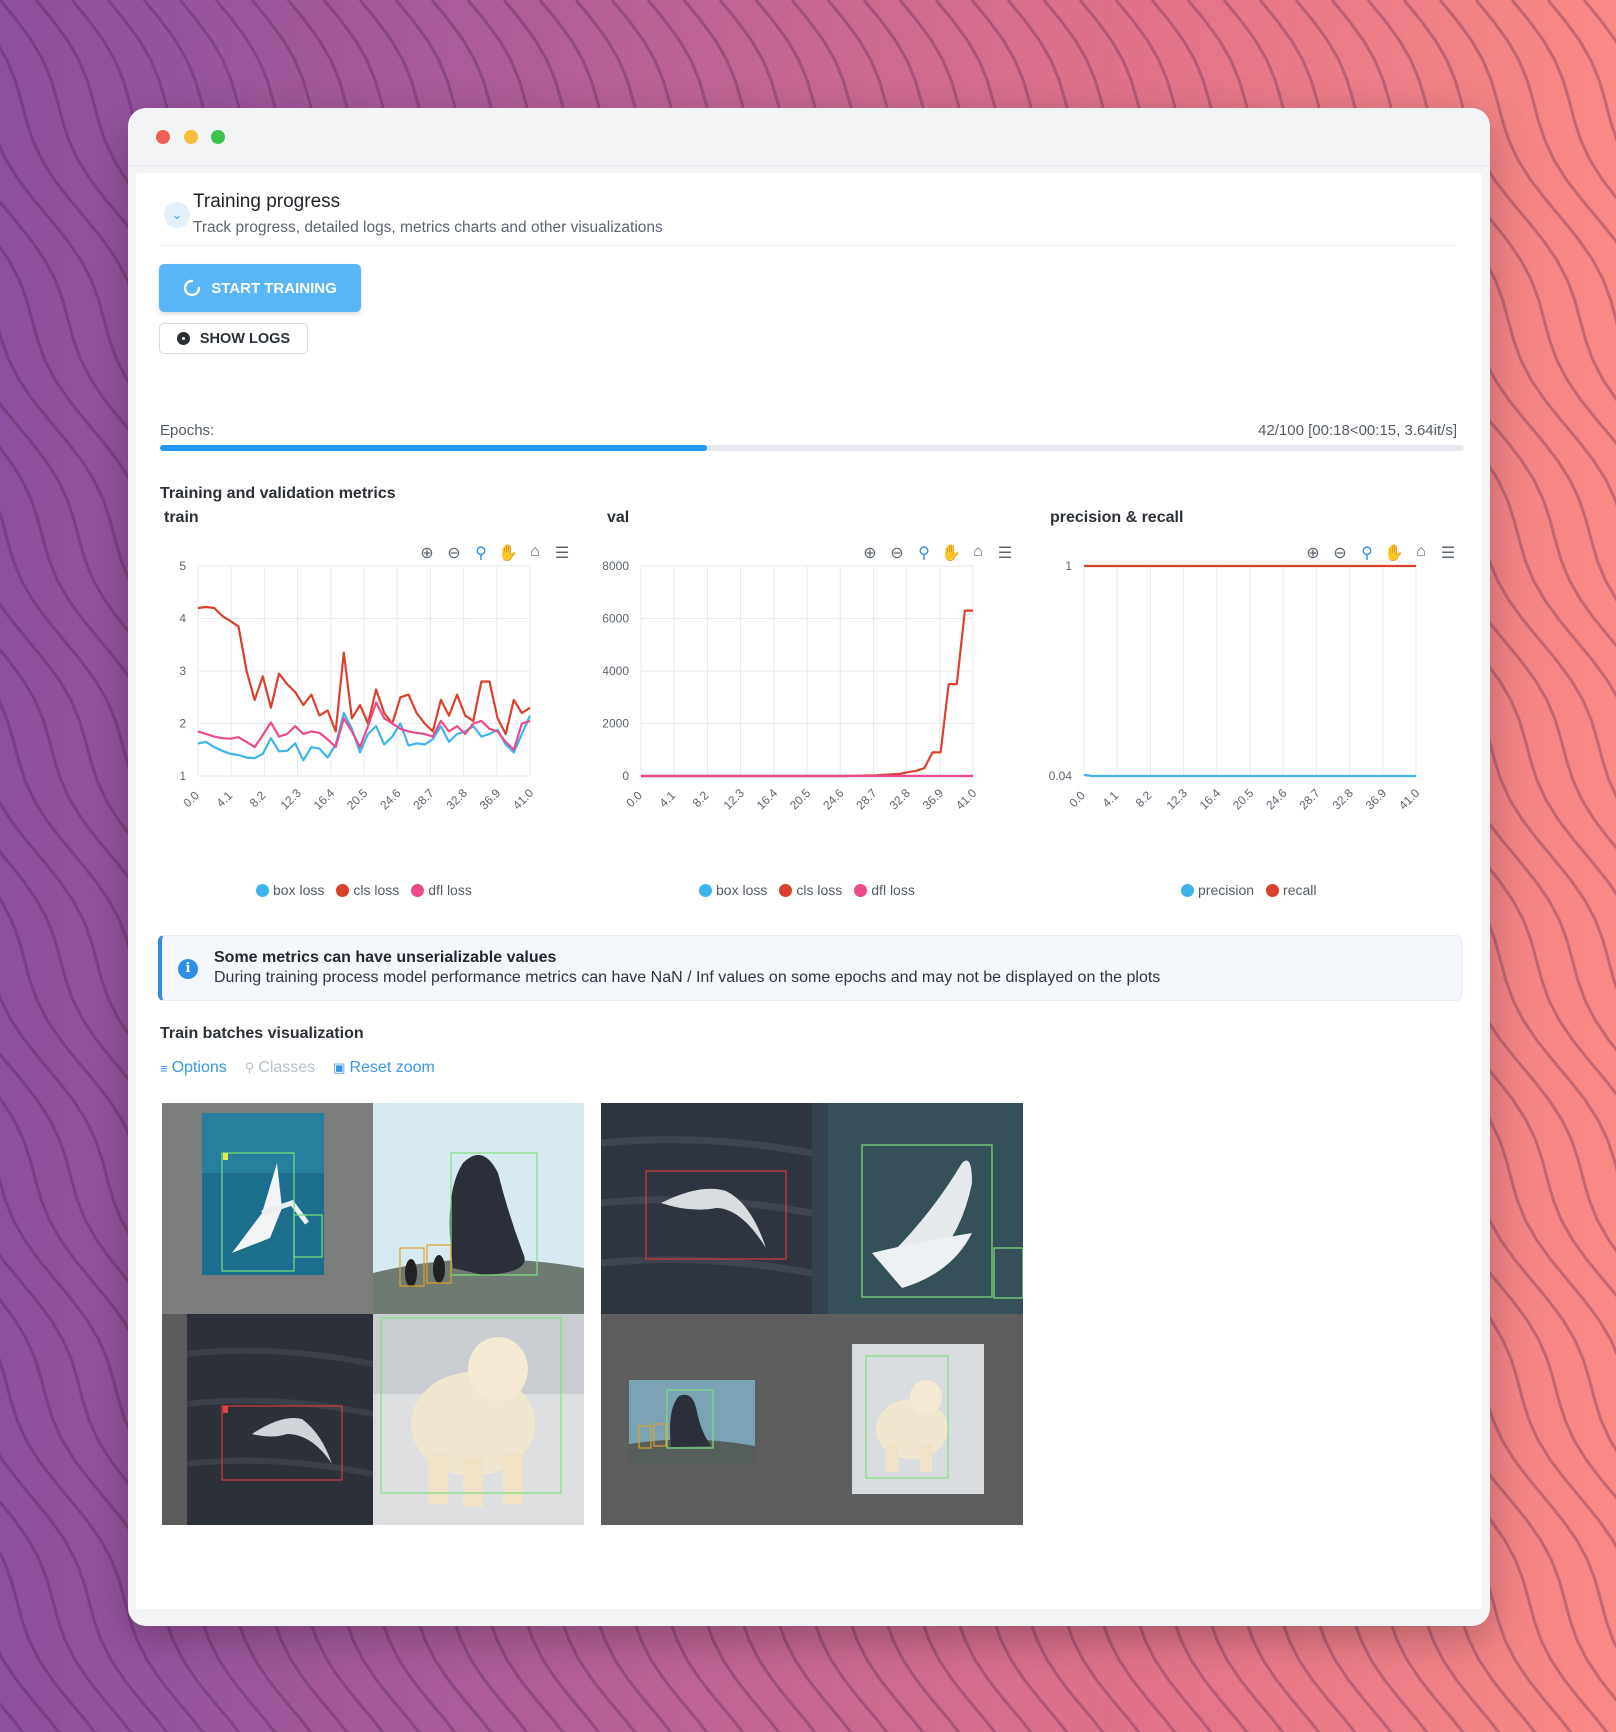 The image size is (1616, 1732). What do you see at coordinates (182, 566) in the screenshot?
I see `y-tick-label: 5` at bounding box center [182, 566].